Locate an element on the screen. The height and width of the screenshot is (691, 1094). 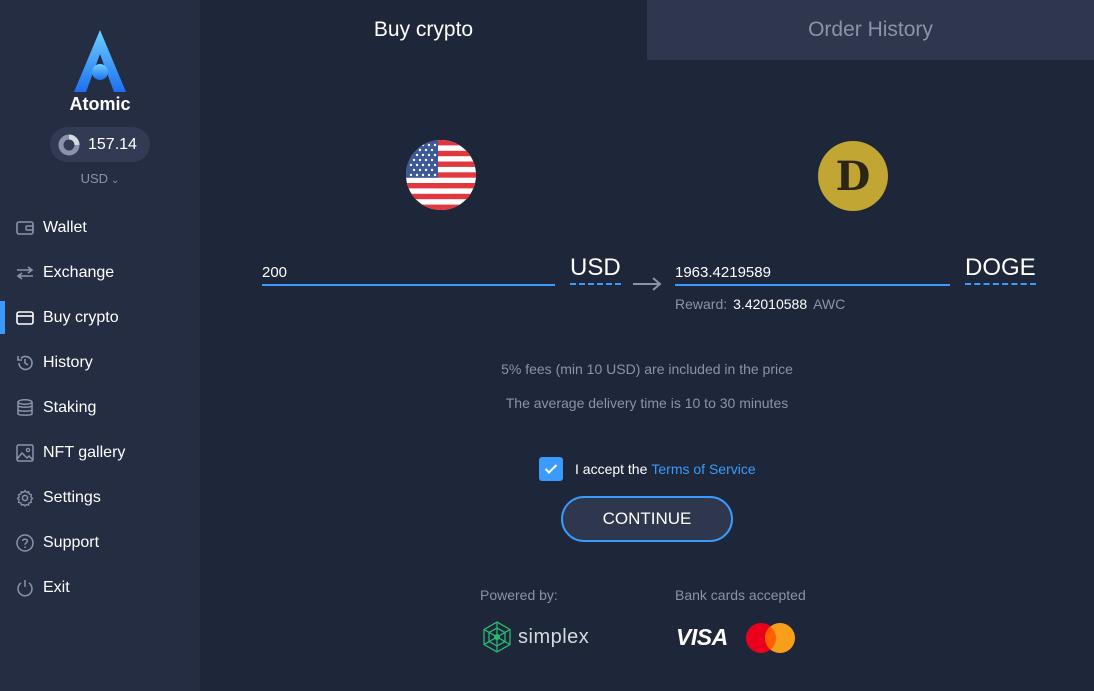
reward-label: Reward: is located at coordinates (701, 304).